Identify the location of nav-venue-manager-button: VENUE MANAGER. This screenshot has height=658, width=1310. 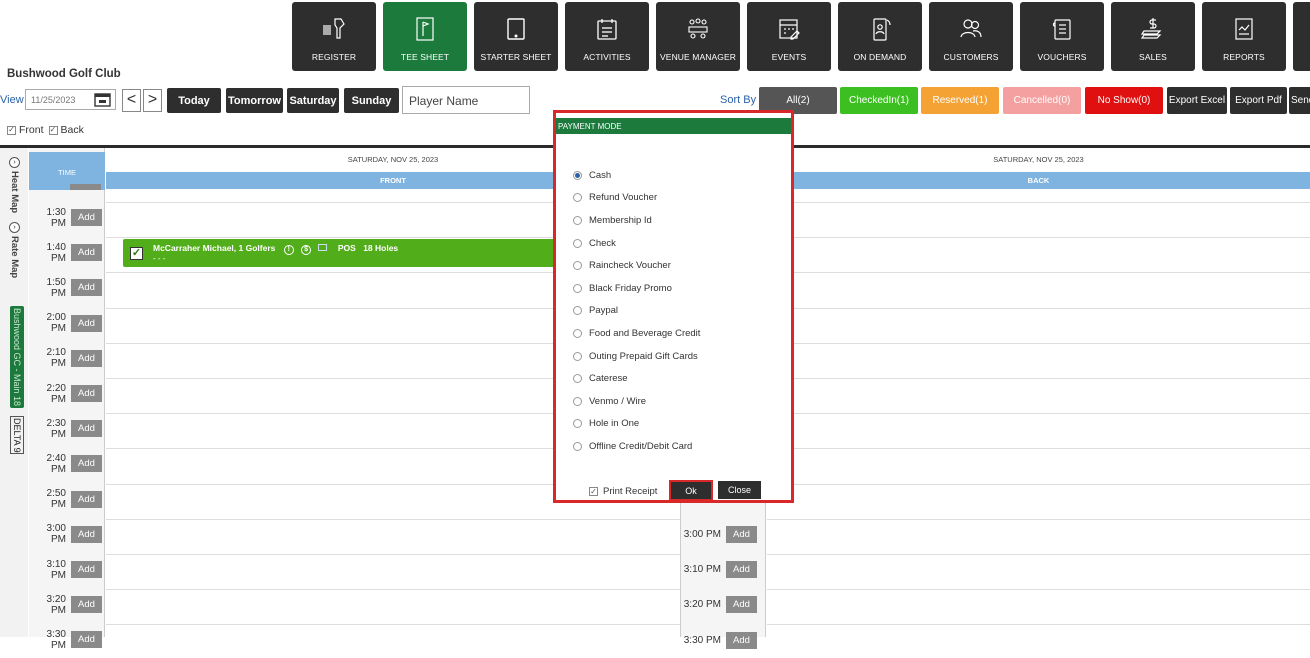
(698, 36).